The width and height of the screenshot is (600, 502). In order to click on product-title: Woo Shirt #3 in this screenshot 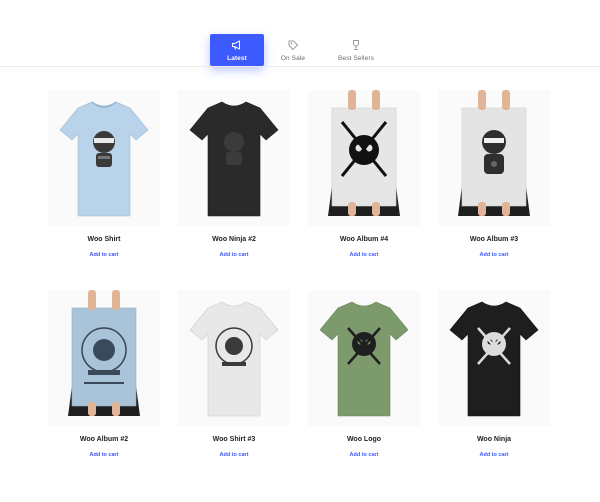, I will do `click(234, 439)`.